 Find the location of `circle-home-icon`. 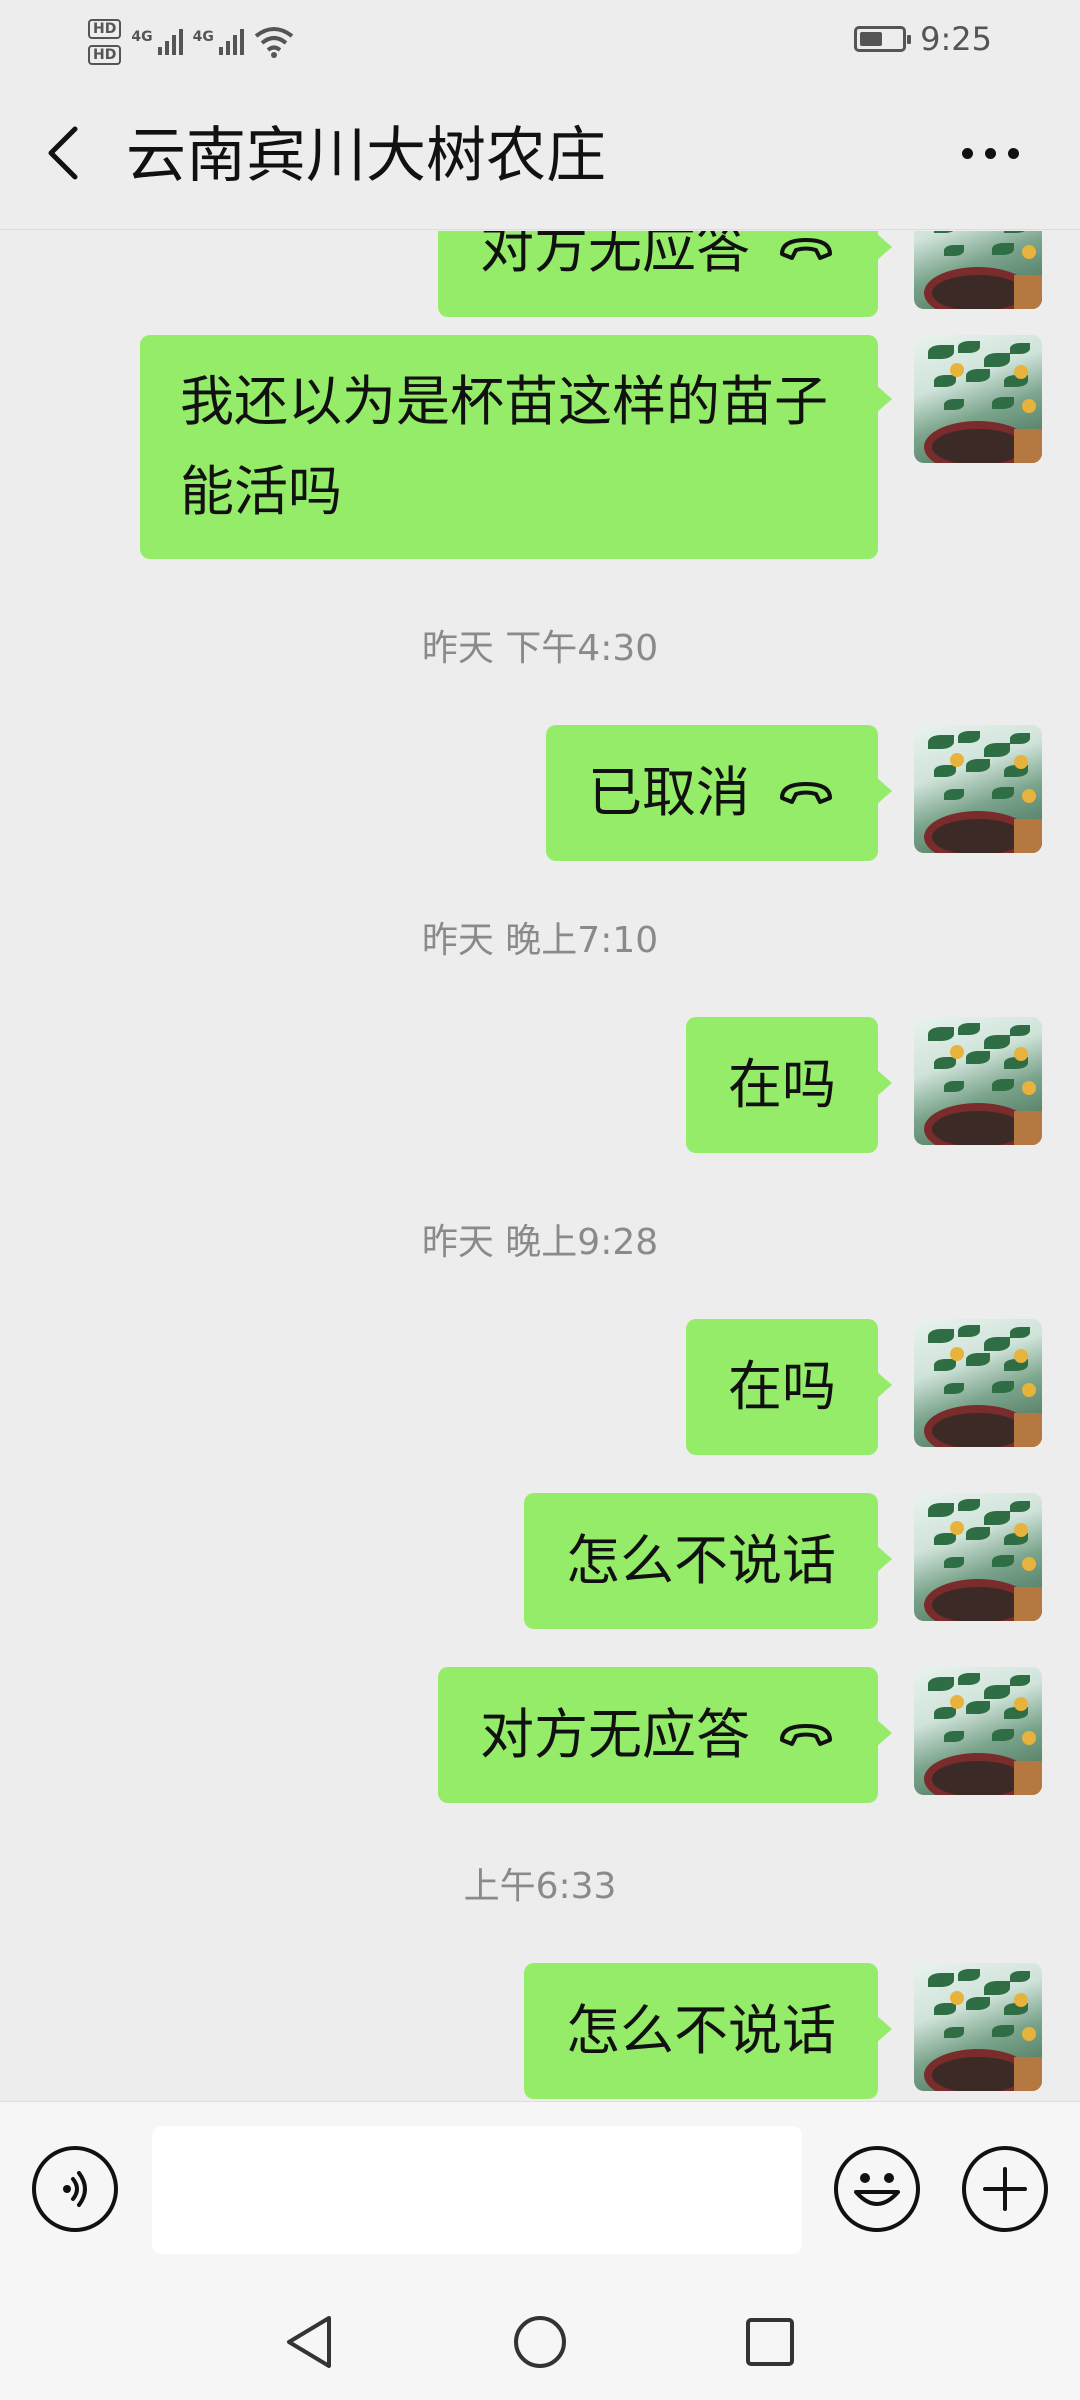

circle-home-icon is located at coordinates (540, 2342).